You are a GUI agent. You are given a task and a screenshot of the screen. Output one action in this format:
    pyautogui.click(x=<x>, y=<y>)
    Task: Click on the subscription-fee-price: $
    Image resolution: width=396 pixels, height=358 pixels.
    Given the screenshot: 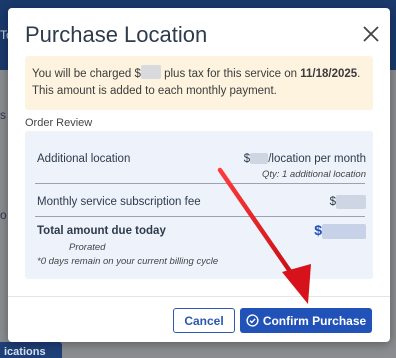 What is the action you would take?
    pyautogui.click(x=348, y=202)
    